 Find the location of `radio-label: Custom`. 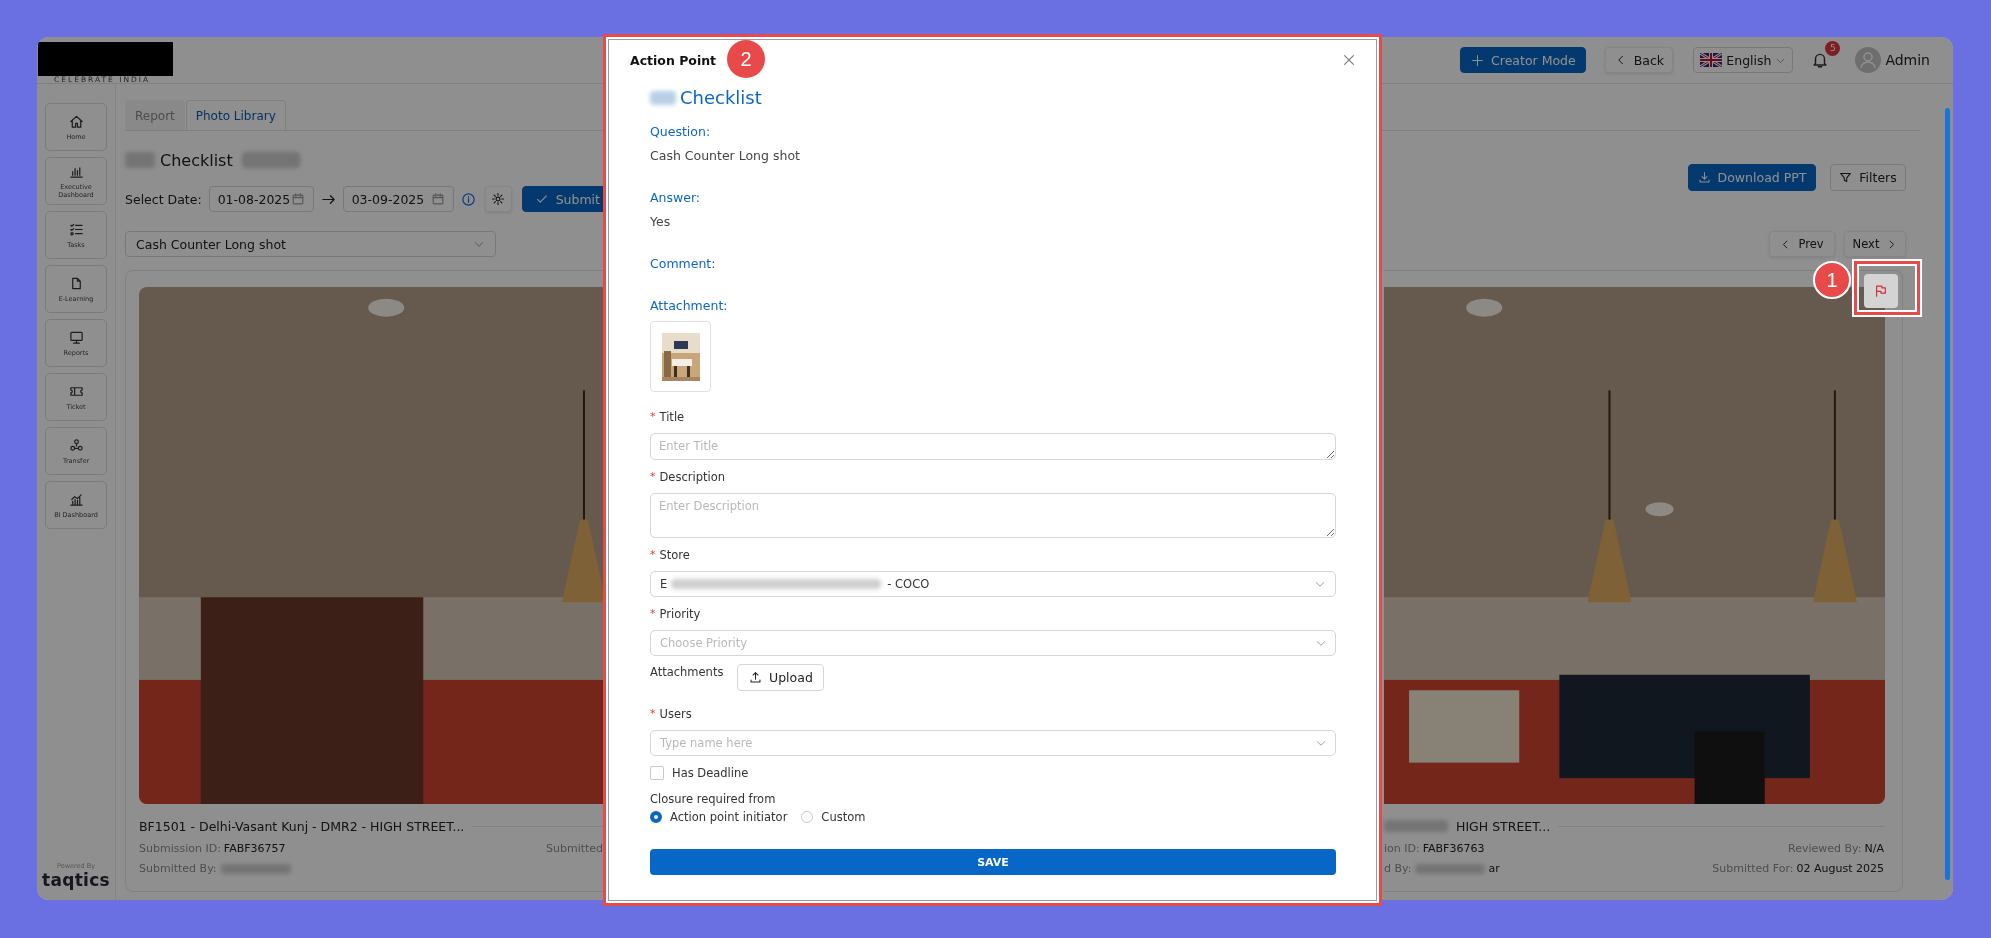

radio-label: Custom is located at coordinates (843, 817).